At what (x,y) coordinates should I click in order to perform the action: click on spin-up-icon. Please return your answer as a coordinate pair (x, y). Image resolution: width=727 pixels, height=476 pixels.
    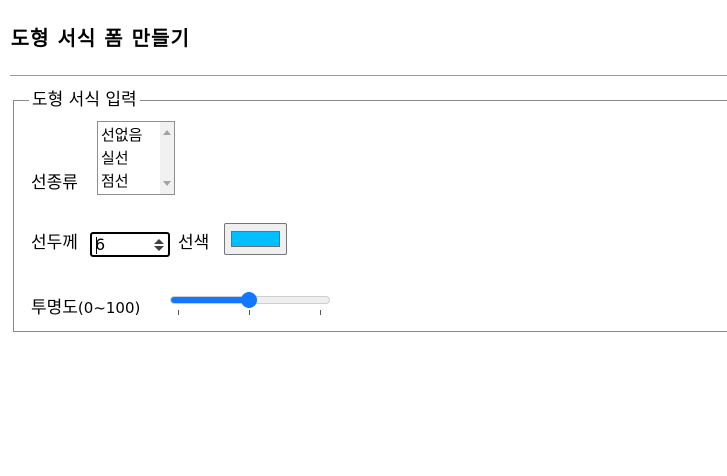
    Looking at the image, I should click on (159, 241).